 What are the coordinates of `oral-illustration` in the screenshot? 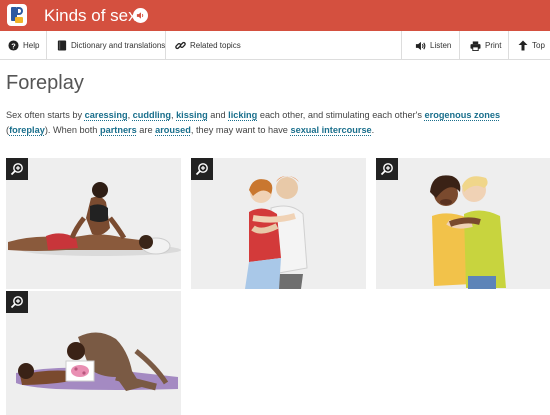 It's located at (97, 361).